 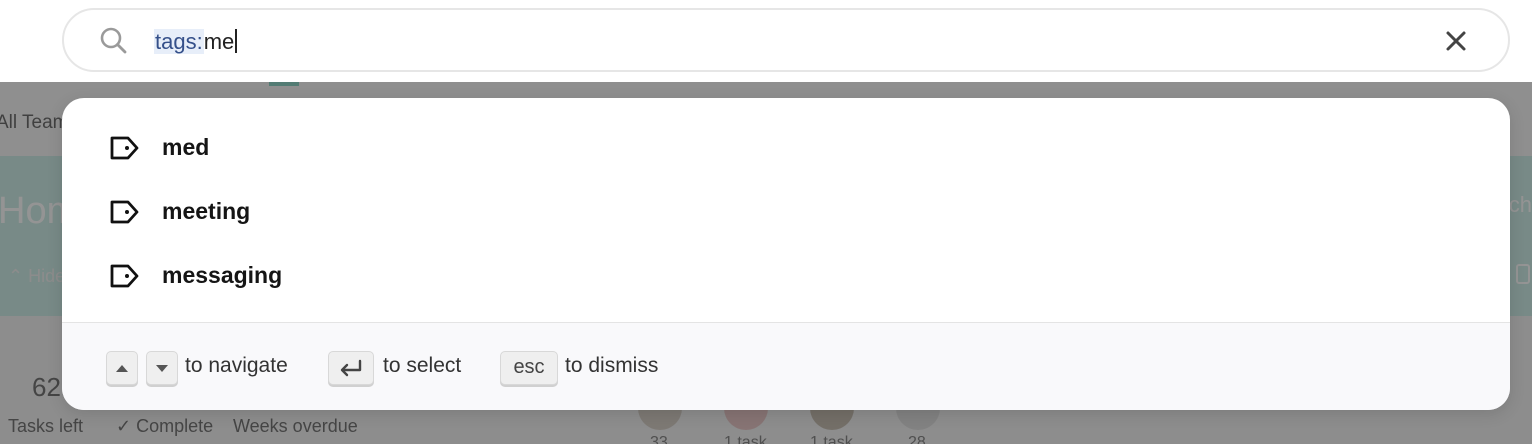 What do you see at coordinates (236, 365) in the screenshot?
I see `navigate-hint: to navigate` at bounding box center [236, 365].